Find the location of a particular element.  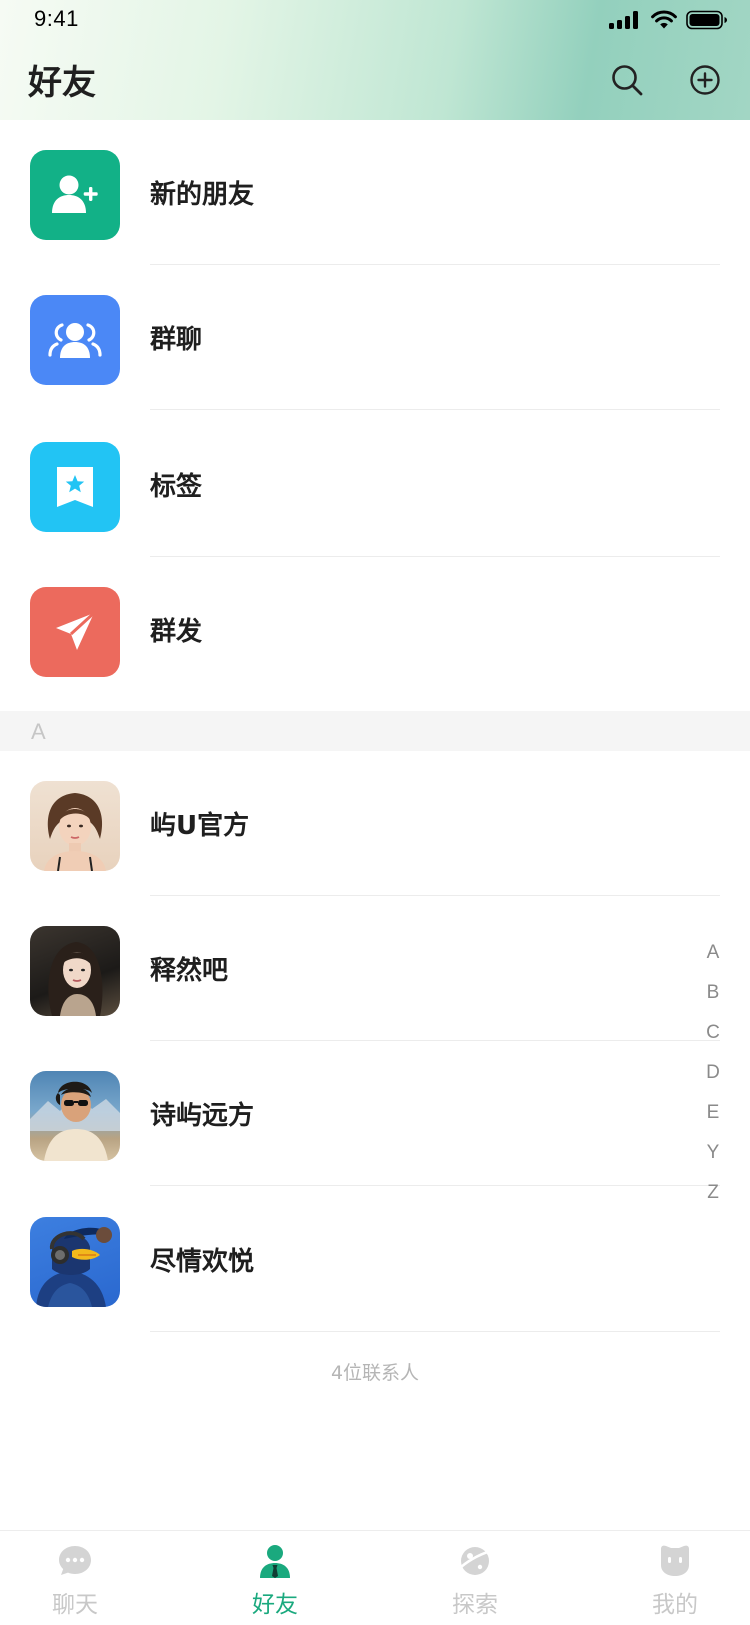

add-friend-icon is located at coordinates (75, 194).